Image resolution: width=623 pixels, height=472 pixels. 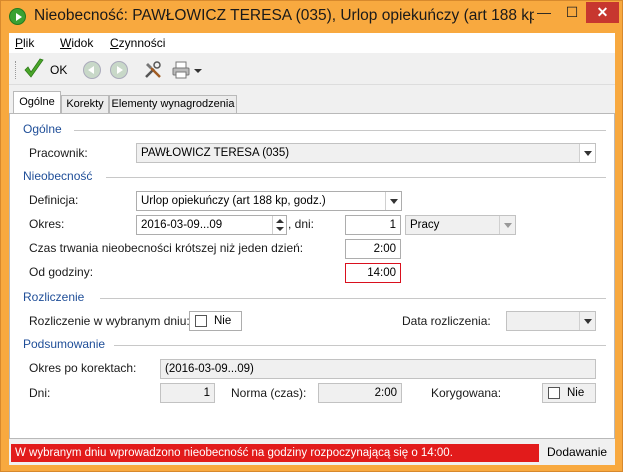 I want to click on corrected-checkbox: Nie, so click(x=569, y=393).